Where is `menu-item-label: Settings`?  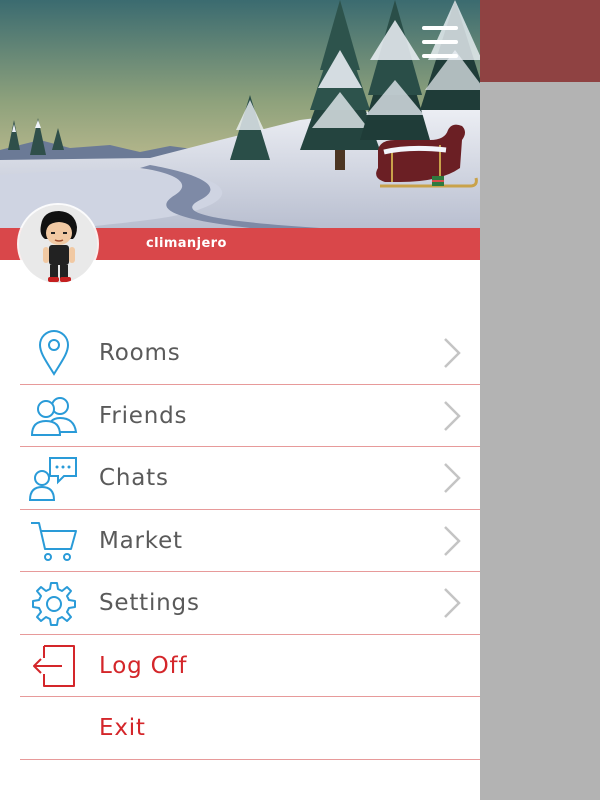 menu-item-label: Settings is located at coordinates (149, 603).